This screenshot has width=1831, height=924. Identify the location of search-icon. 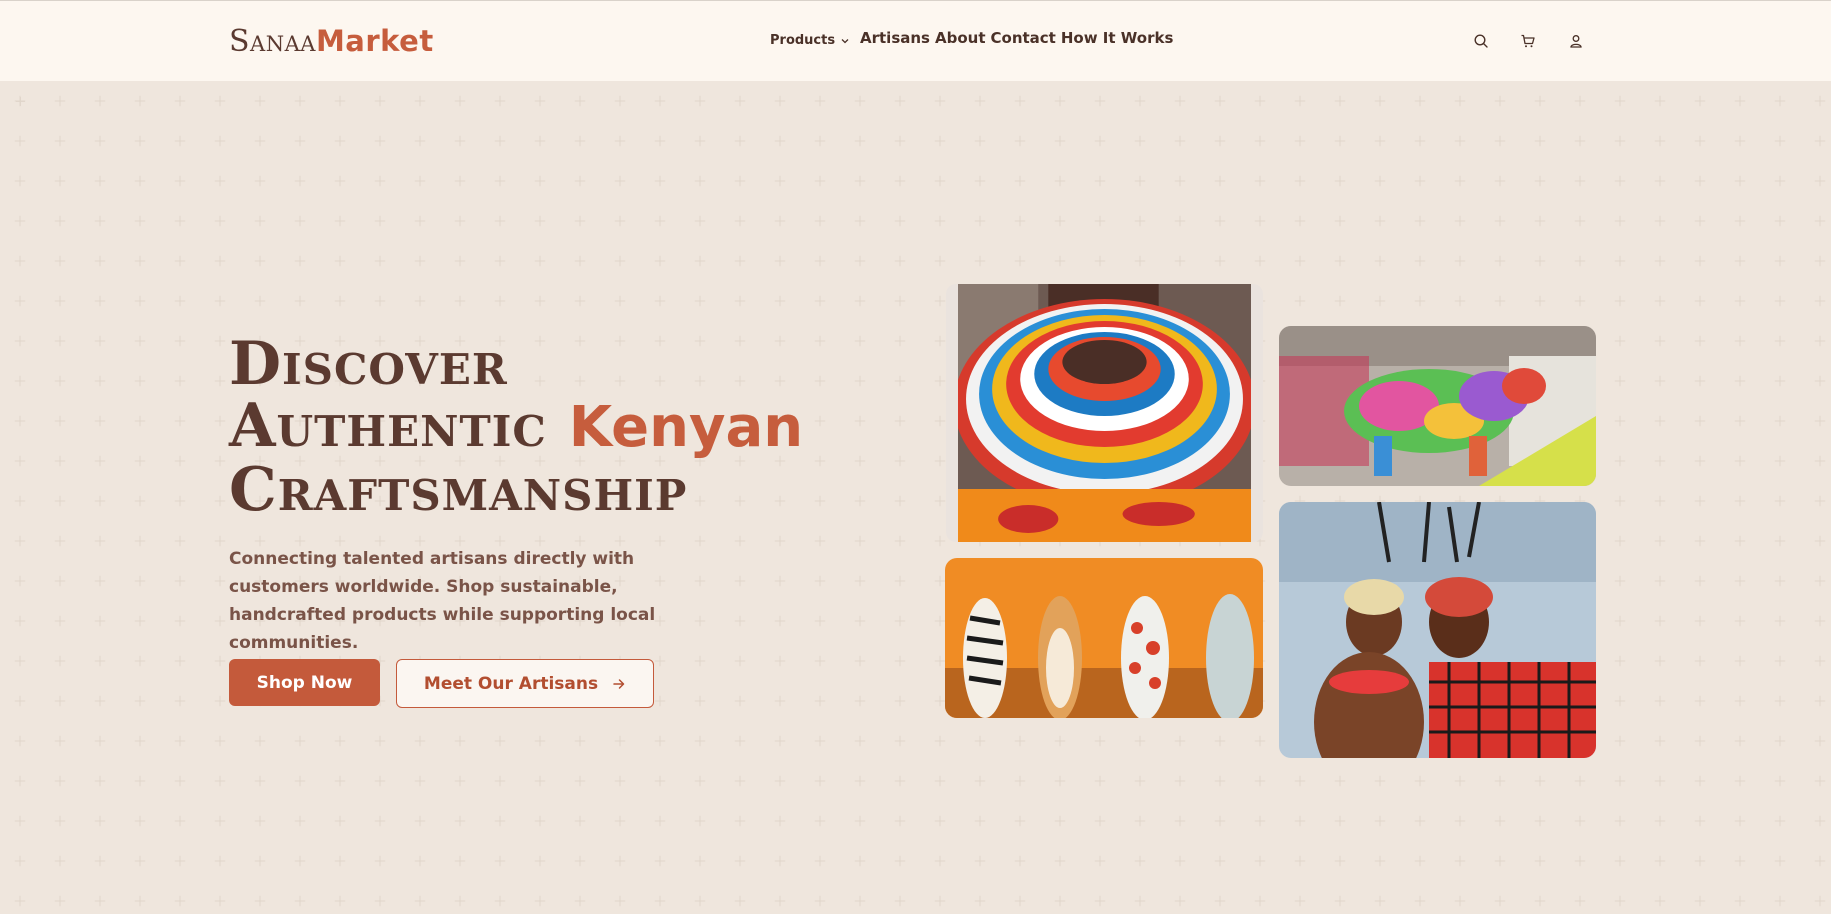
(1481, 41).